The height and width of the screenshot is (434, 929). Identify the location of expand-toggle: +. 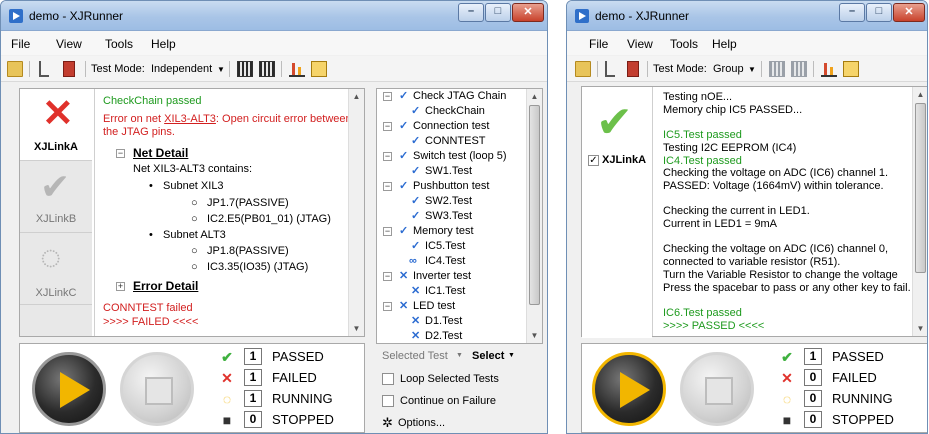
(120, 286).